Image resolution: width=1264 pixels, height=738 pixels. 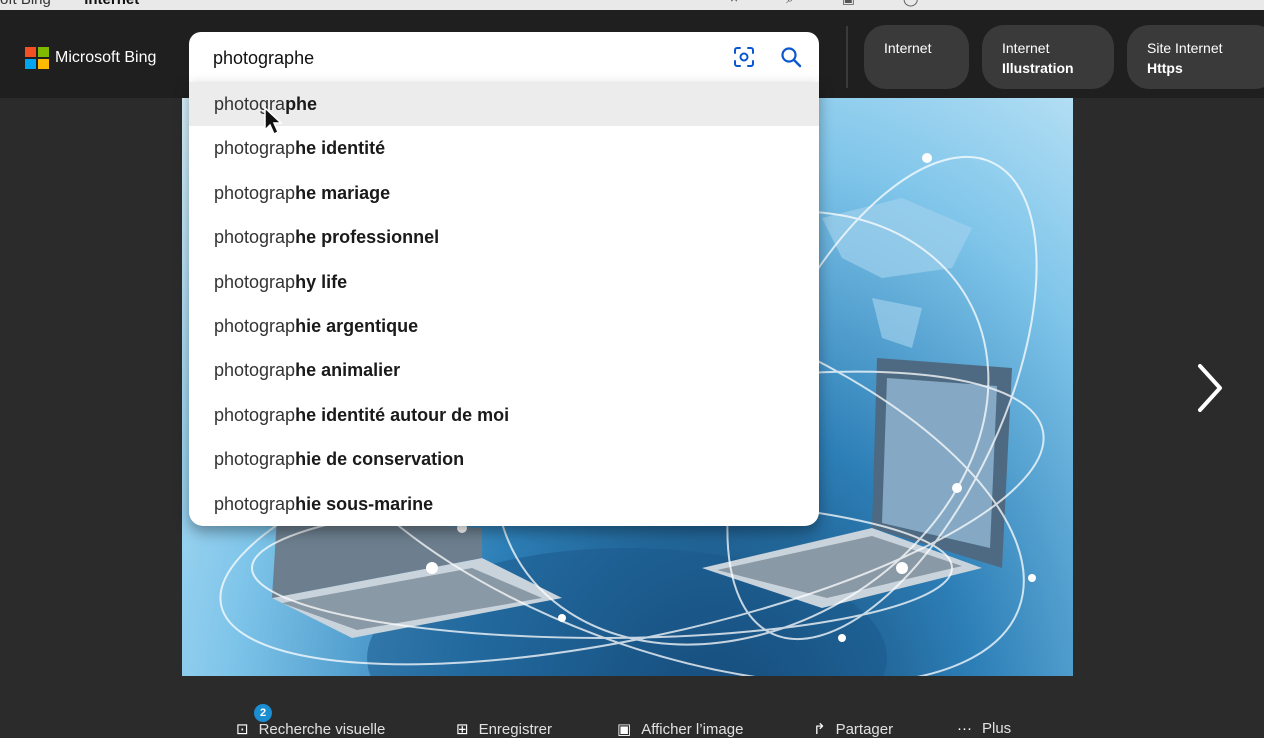 What do you see at coordinates (504, 282) in the screenshot?
I see `suggestion-item: photography life` at bounding box center [504, 282].